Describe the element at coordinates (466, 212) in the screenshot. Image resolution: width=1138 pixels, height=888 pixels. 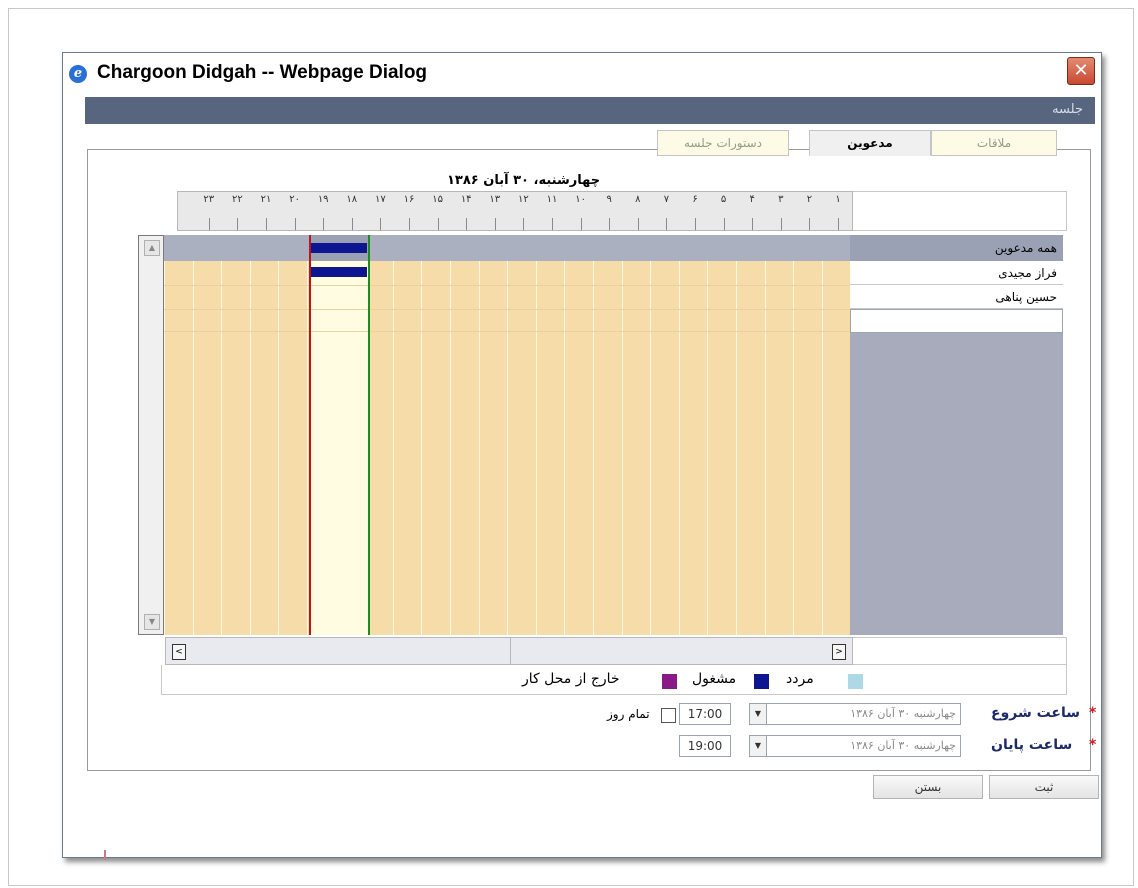
I see `hour-label: ۱۴` at that location.